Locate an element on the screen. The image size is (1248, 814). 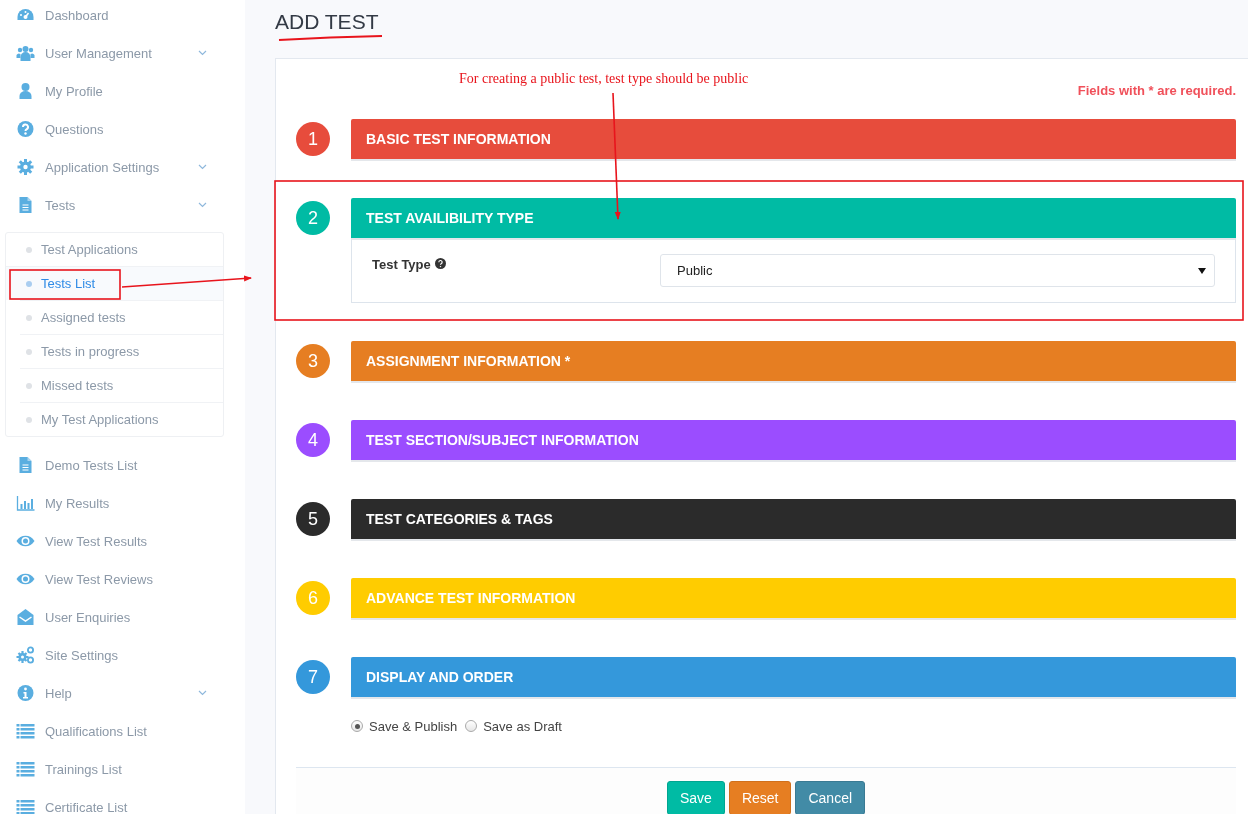
sidebar-item-label: My Profile is located at coordinates (74, 91).